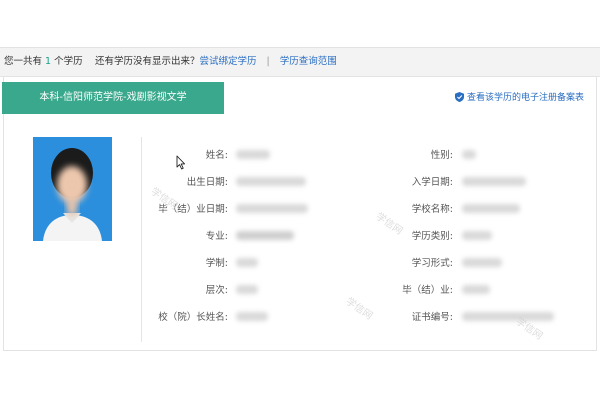  I want to click on mouse-cursor-icon, so click(181, 162).